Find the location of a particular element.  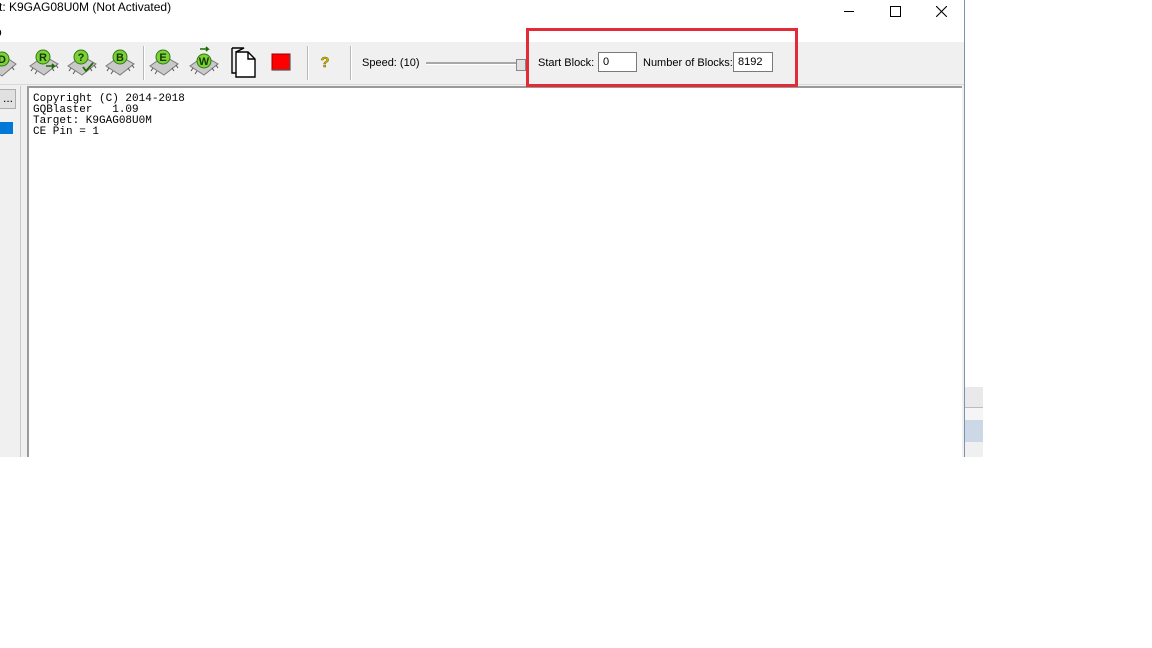

documents-icon is located at coordinates (243, 62).